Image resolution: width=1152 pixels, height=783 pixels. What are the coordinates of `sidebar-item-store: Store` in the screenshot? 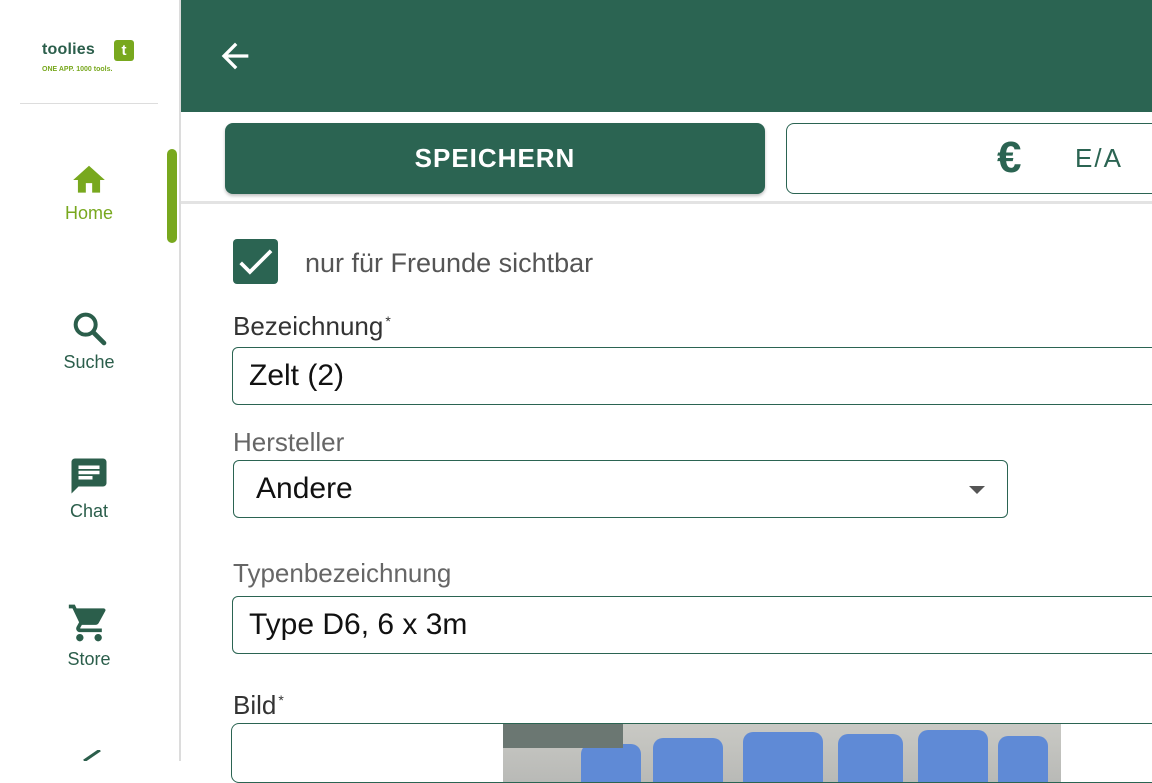 It's located at (89, 649).